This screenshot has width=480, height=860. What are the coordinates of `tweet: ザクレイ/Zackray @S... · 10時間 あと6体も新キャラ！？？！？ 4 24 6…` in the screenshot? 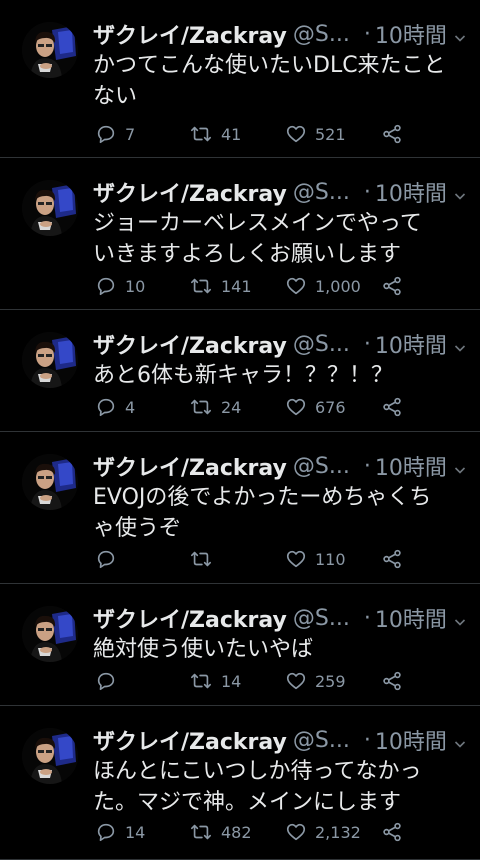 It's located at (240, 371).